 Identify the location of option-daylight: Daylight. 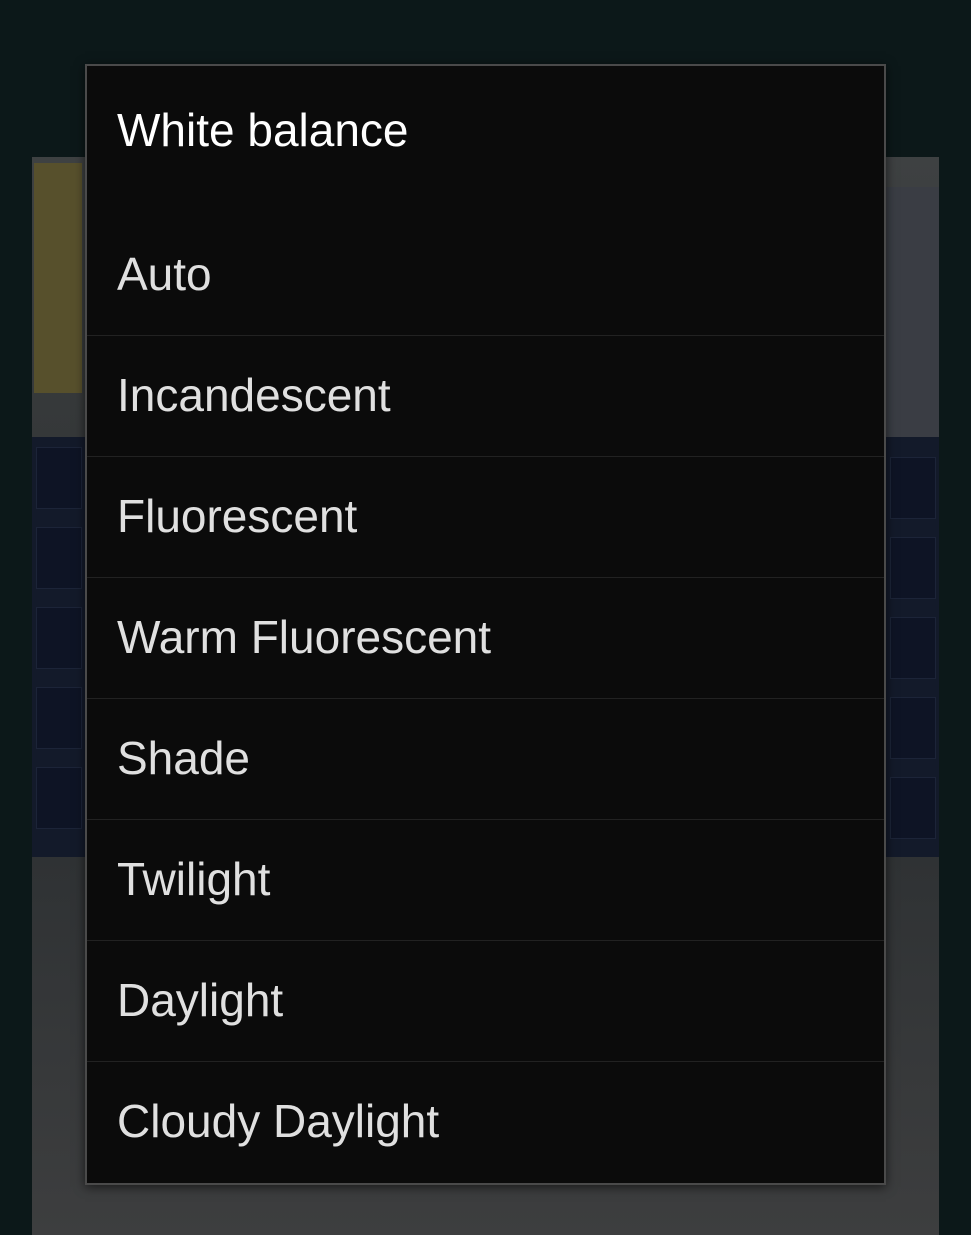
(485, 1001).